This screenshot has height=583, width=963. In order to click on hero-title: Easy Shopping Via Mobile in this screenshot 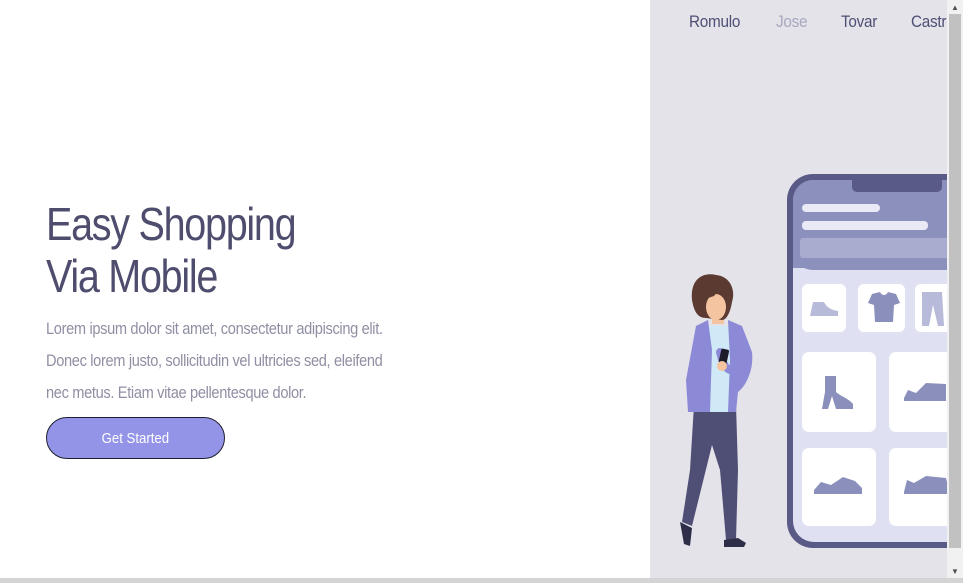, I will do `click(171, 250)`.